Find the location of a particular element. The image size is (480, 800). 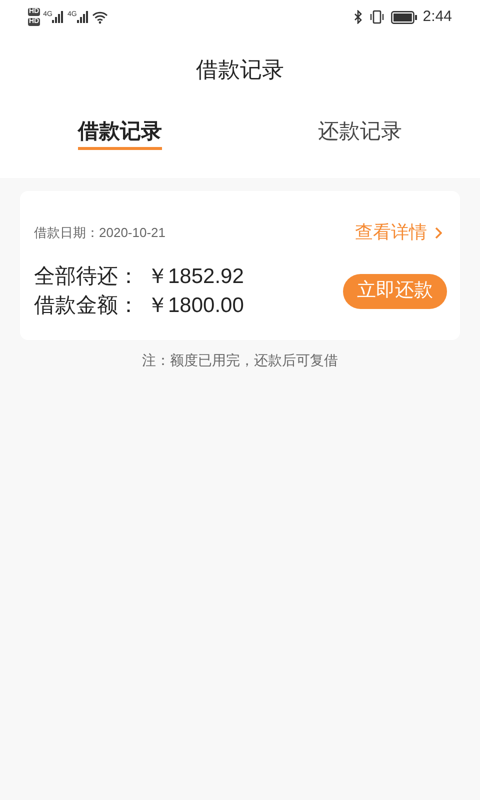

vibrate-icon is located at coordinates (376, 17).